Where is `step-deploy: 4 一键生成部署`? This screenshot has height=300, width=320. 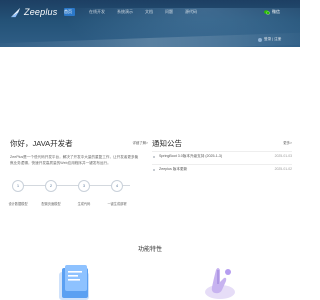
step-deploy: 4 一键生成部署 is located at coordinates (117, 193).